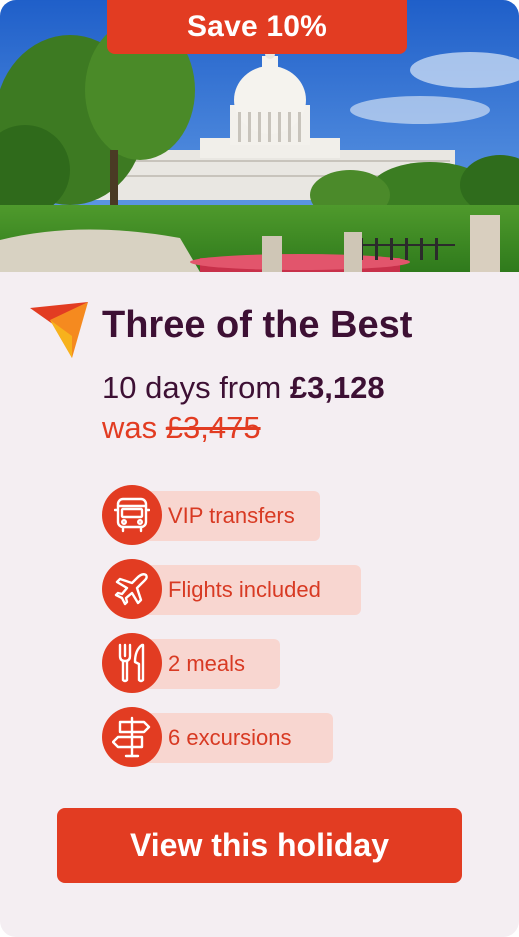  Describe the element at coordinates (337, 387) in the screenshot. I see `current-price: £3,128` at that location.